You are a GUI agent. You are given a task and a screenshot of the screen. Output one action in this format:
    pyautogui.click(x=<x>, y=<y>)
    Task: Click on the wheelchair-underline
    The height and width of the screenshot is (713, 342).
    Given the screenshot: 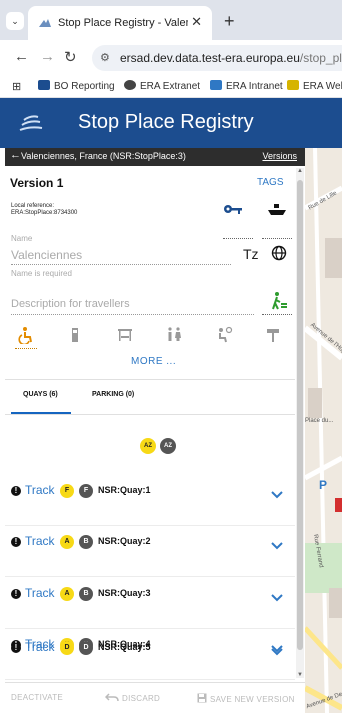 What is the action you would take?
    pyautogui.click(x=26, y=348)
    